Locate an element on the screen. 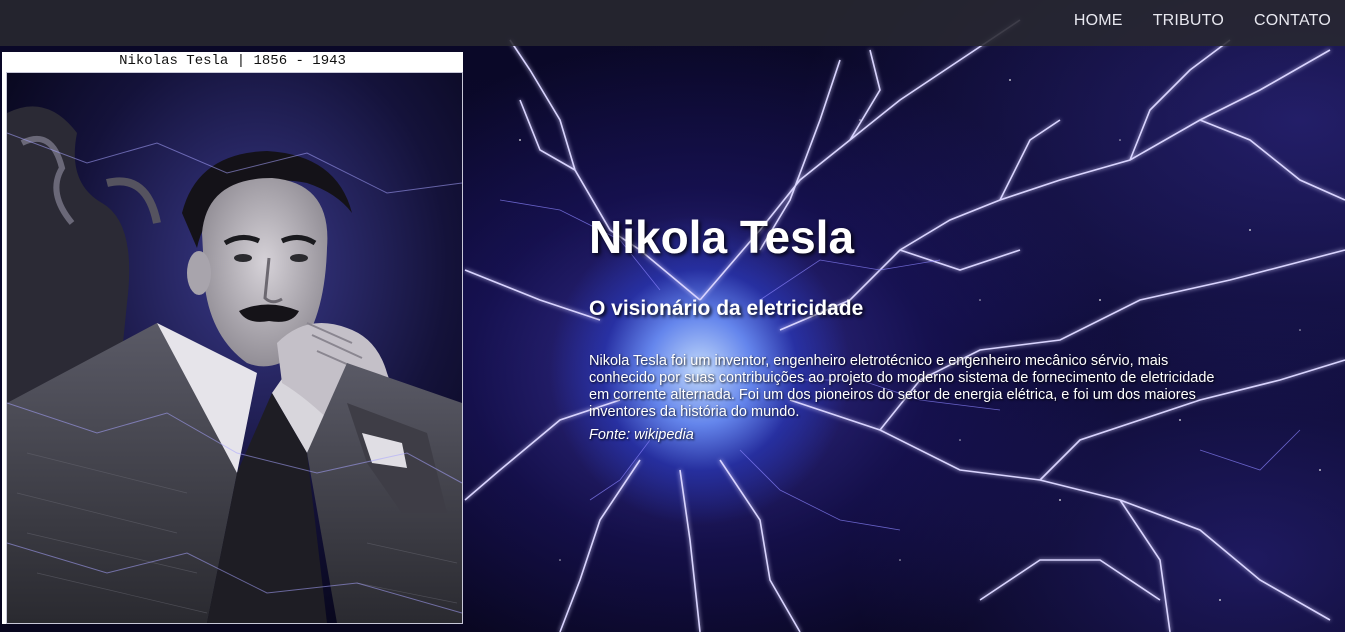 The width and height of the screenshot is (1345, 632). hero-subtitle: O visionário da eletricidade is located at coordinates (726, 308).